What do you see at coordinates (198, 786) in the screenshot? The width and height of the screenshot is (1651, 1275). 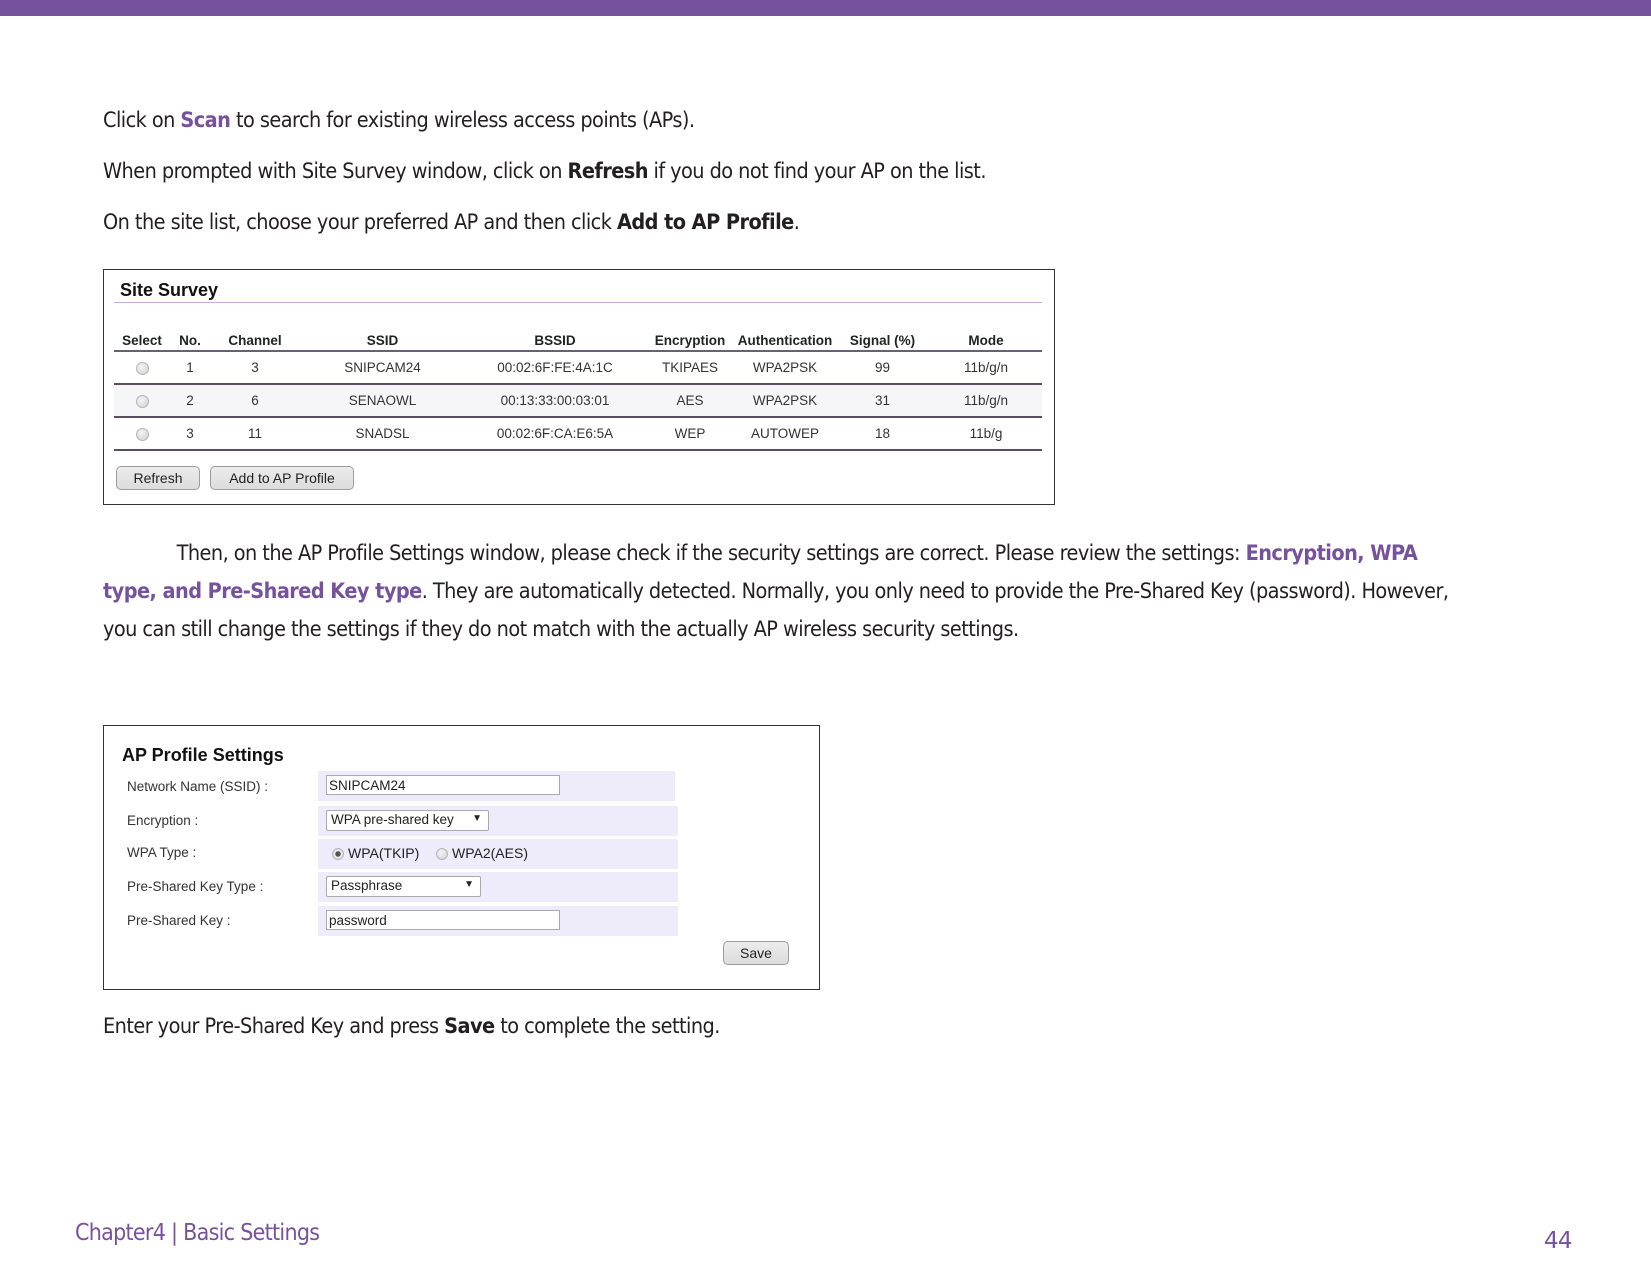 I see `ssid-label: Network Name (SSID) :` at bounding box center [198, 786].